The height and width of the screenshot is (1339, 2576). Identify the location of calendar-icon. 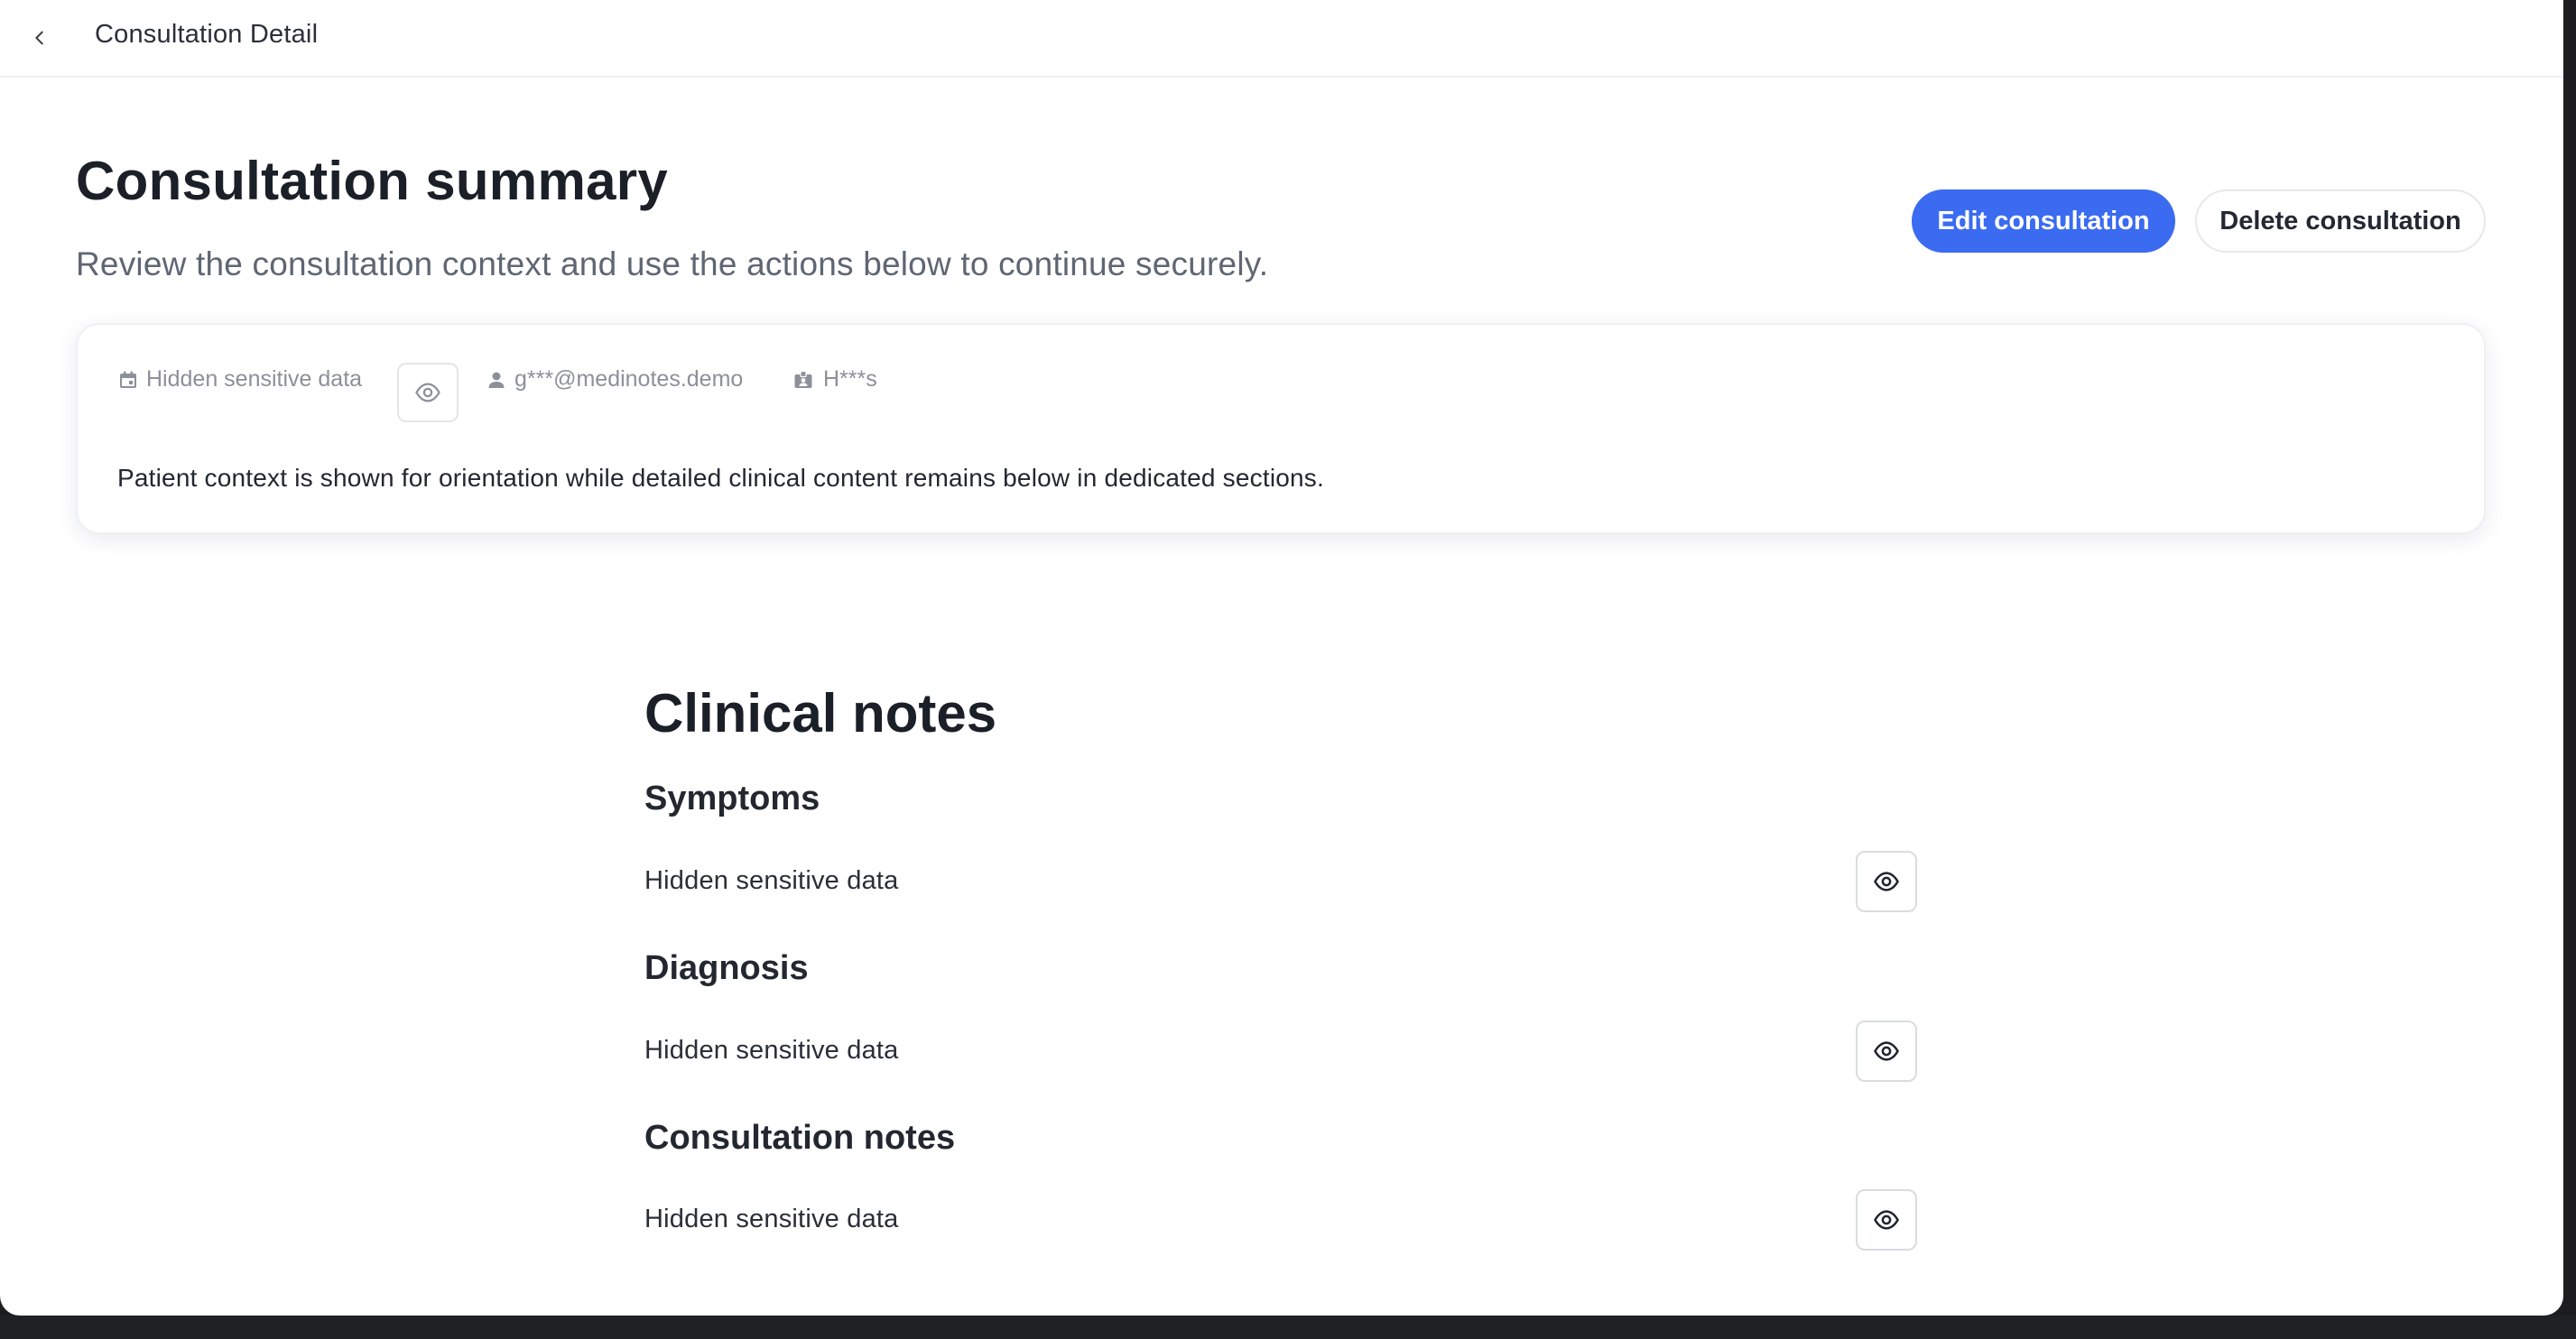
(128, 379).